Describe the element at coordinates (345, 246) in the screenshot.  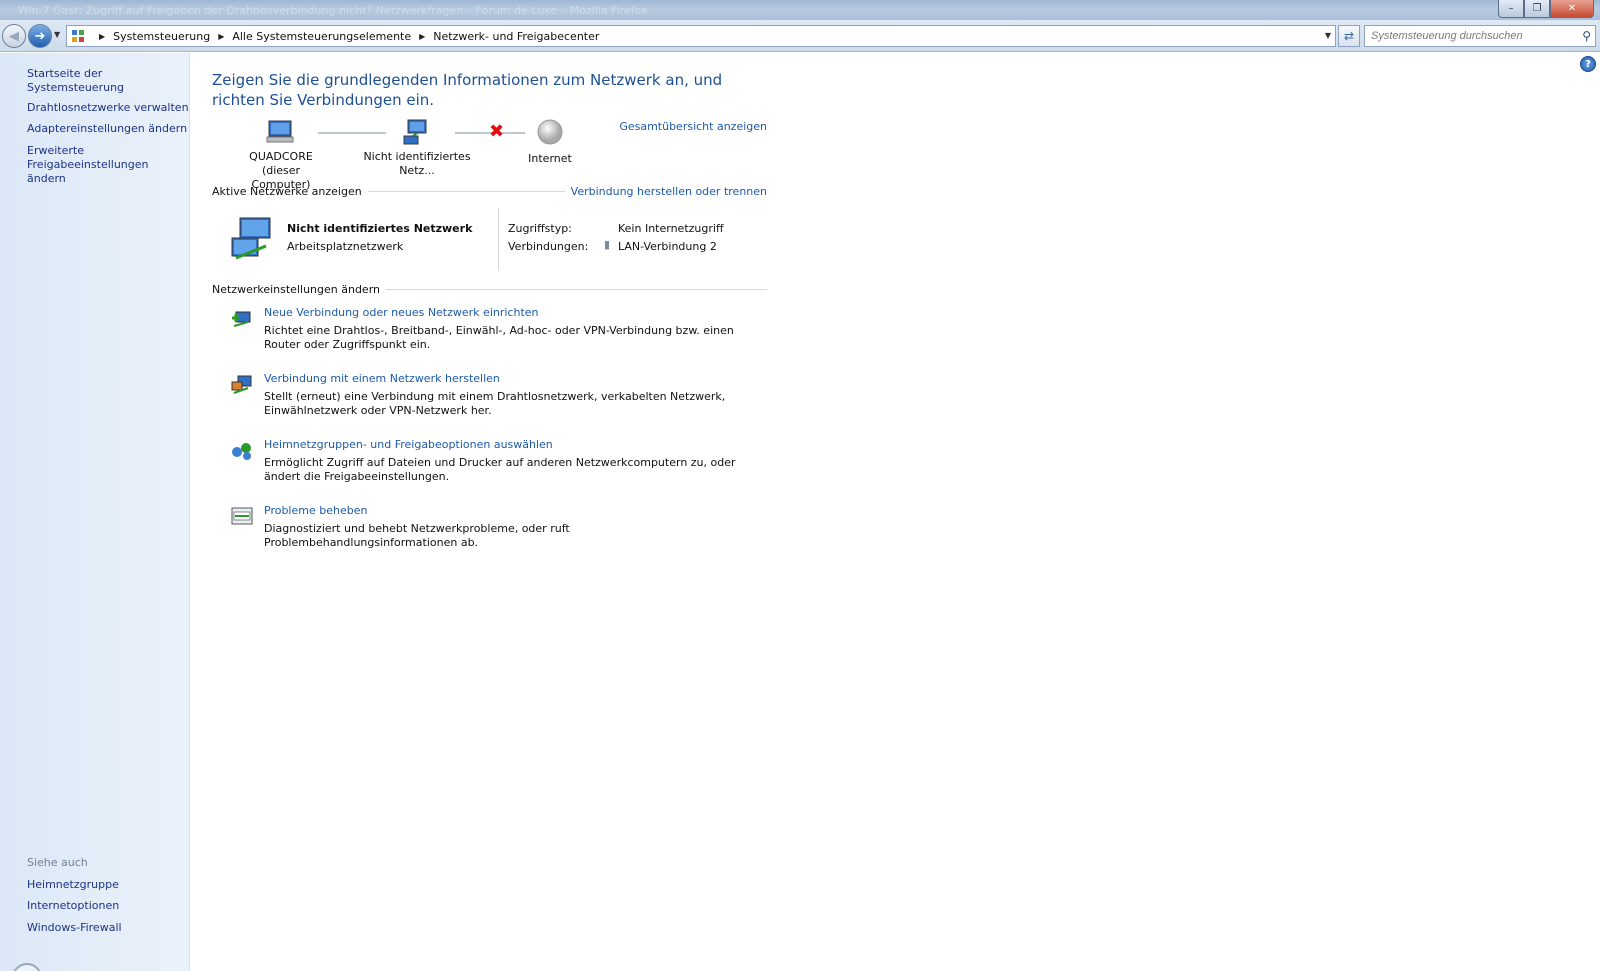
I see `network-type-link: Arbeitsplatznetzwerk` at that location.